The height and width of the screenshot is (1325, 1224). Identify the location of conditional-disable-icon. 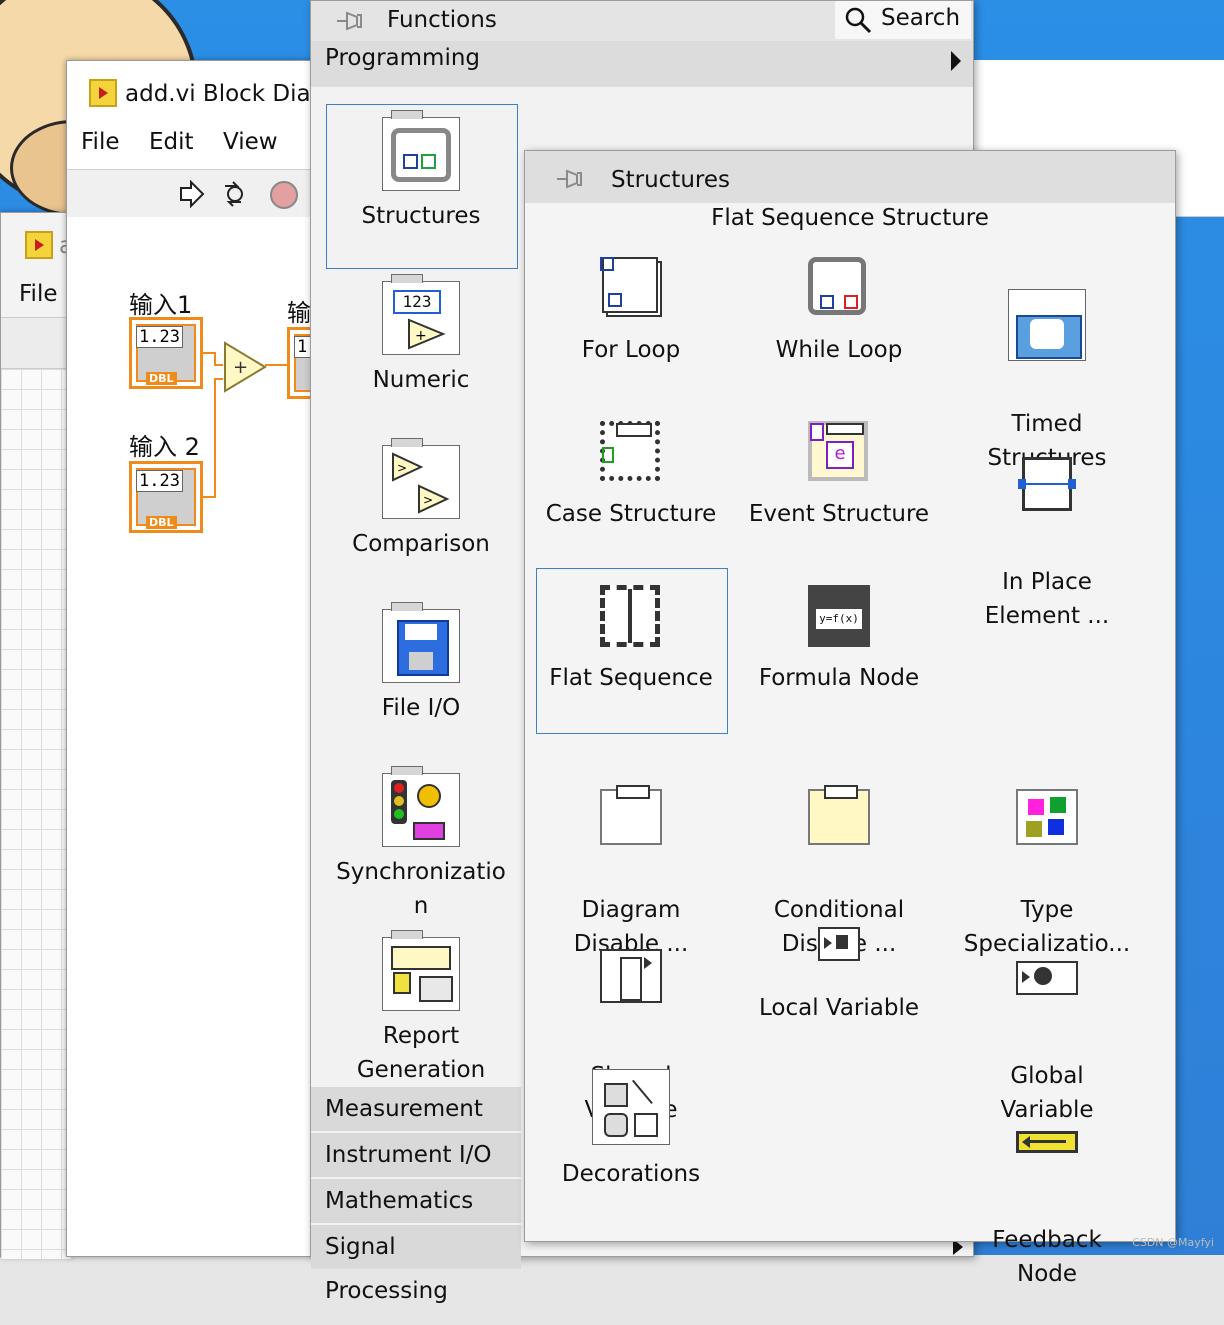
(839, 814).